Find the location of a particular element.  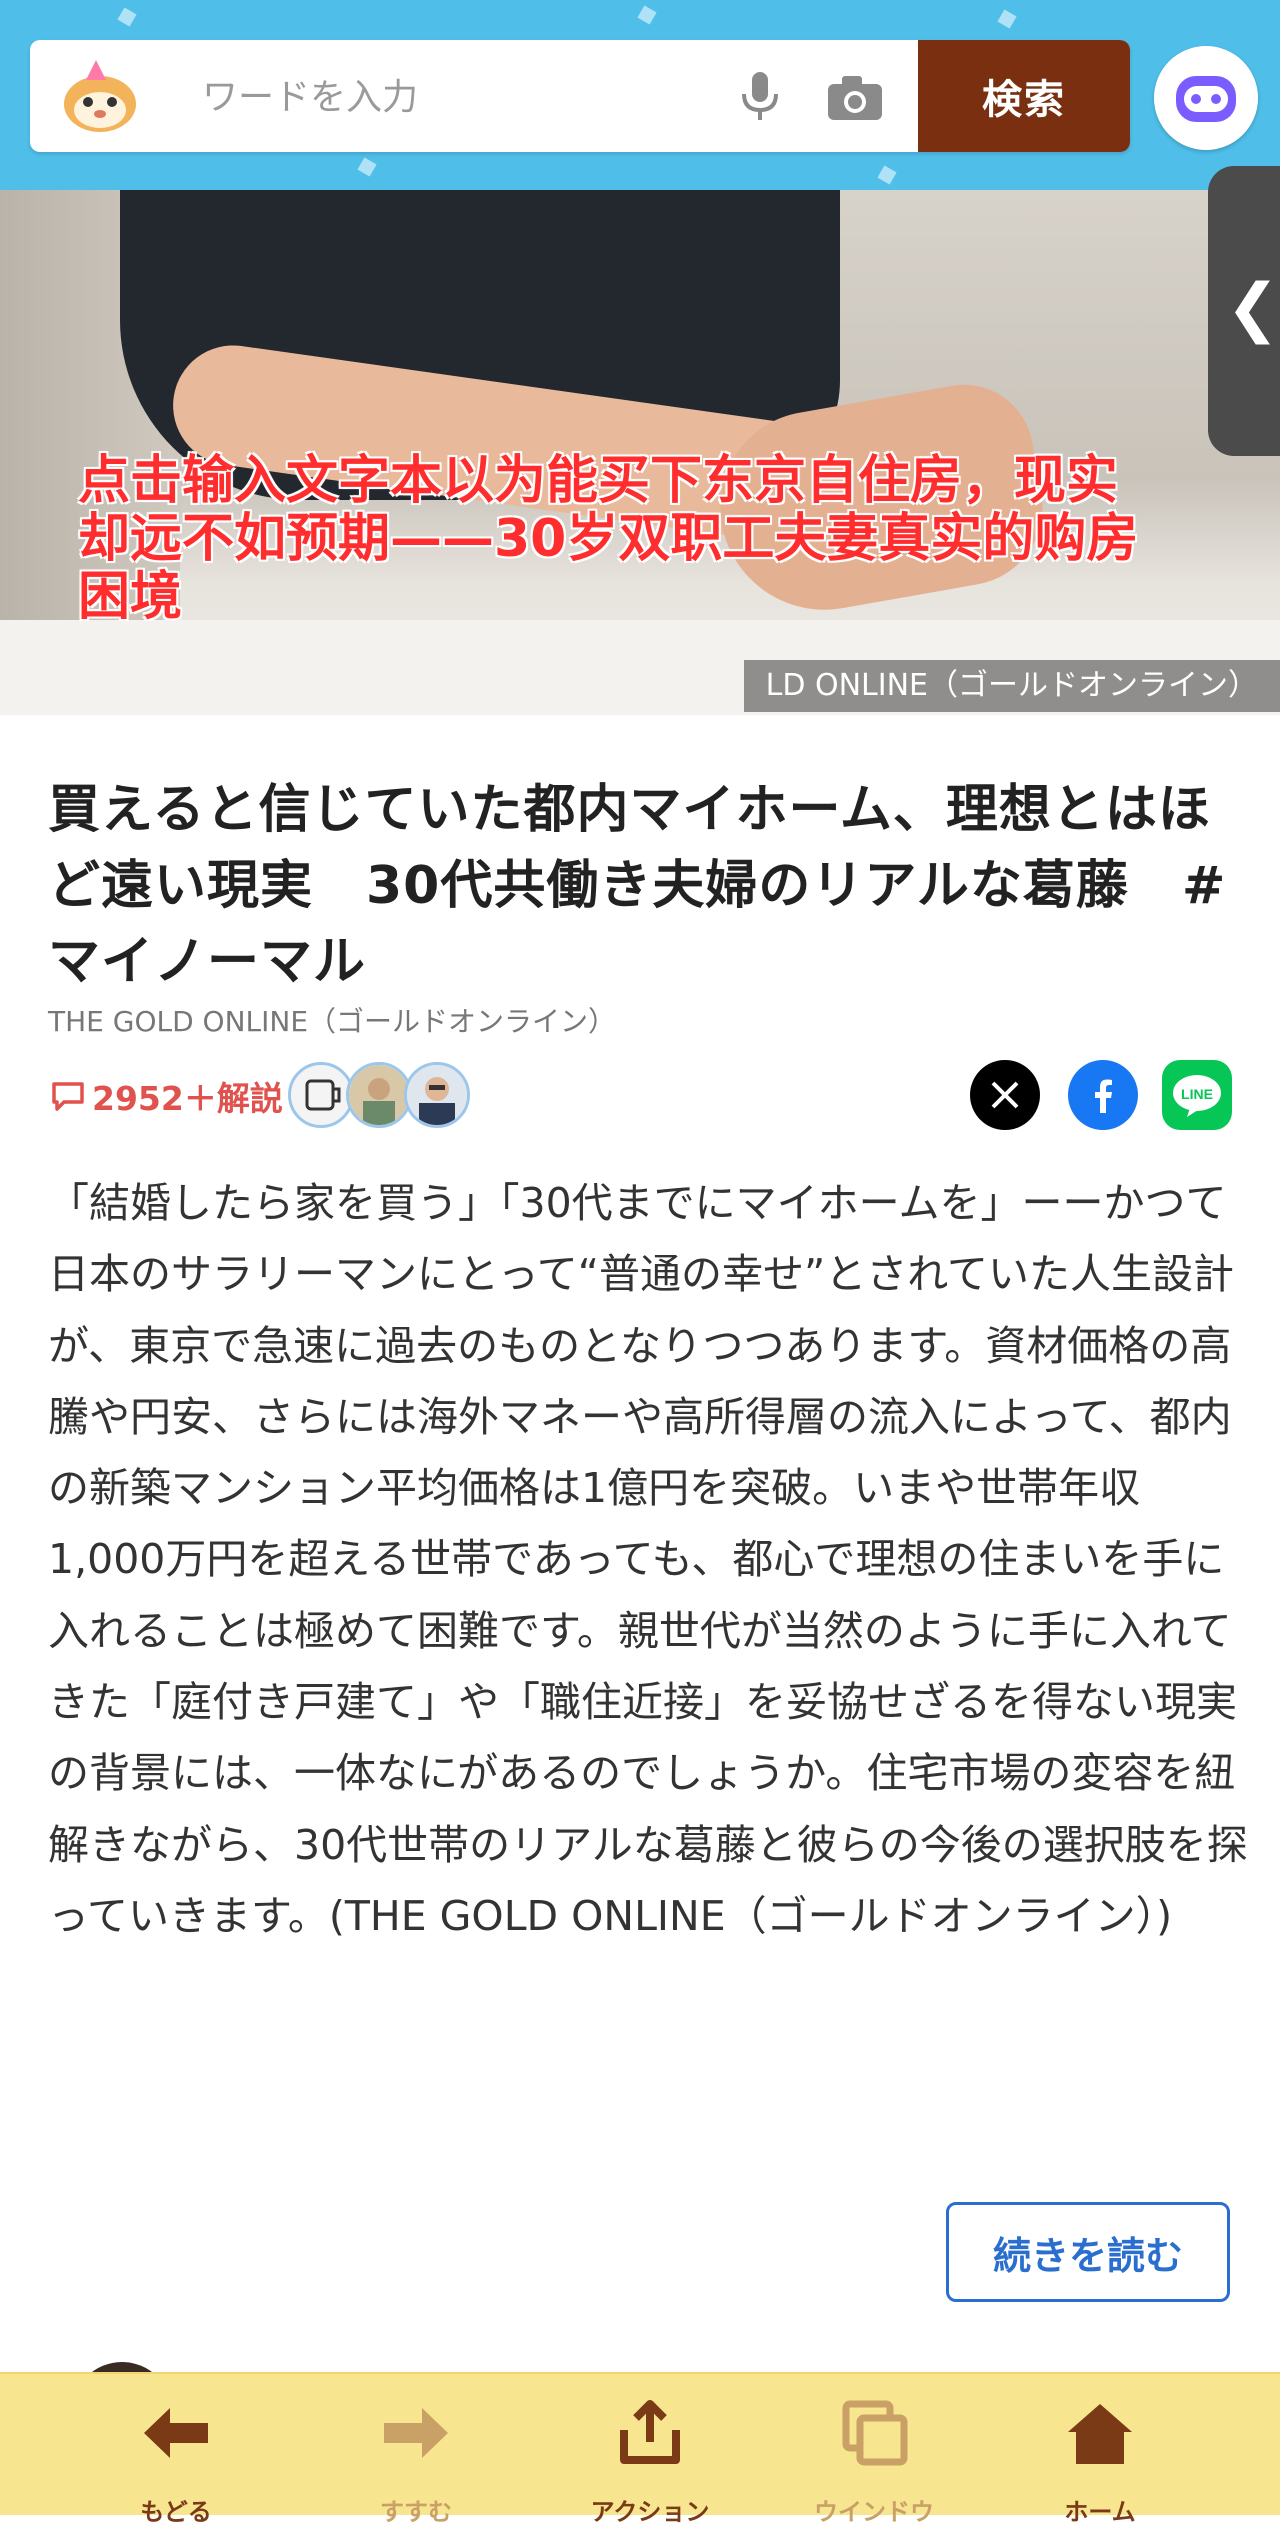

chevron-left-icon: ❮ is located at coordinates (1253, 308).